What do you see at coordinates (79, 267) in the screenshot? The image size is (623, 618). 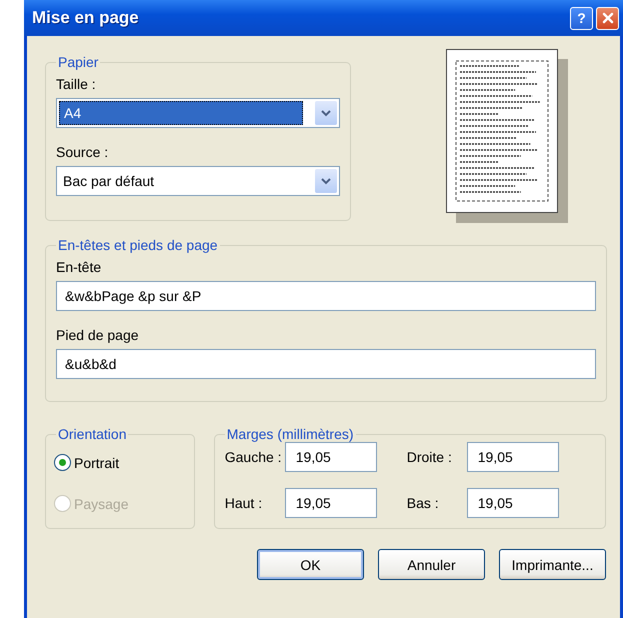 I see `field-label: En-tête` at bounding box center [79, 267].